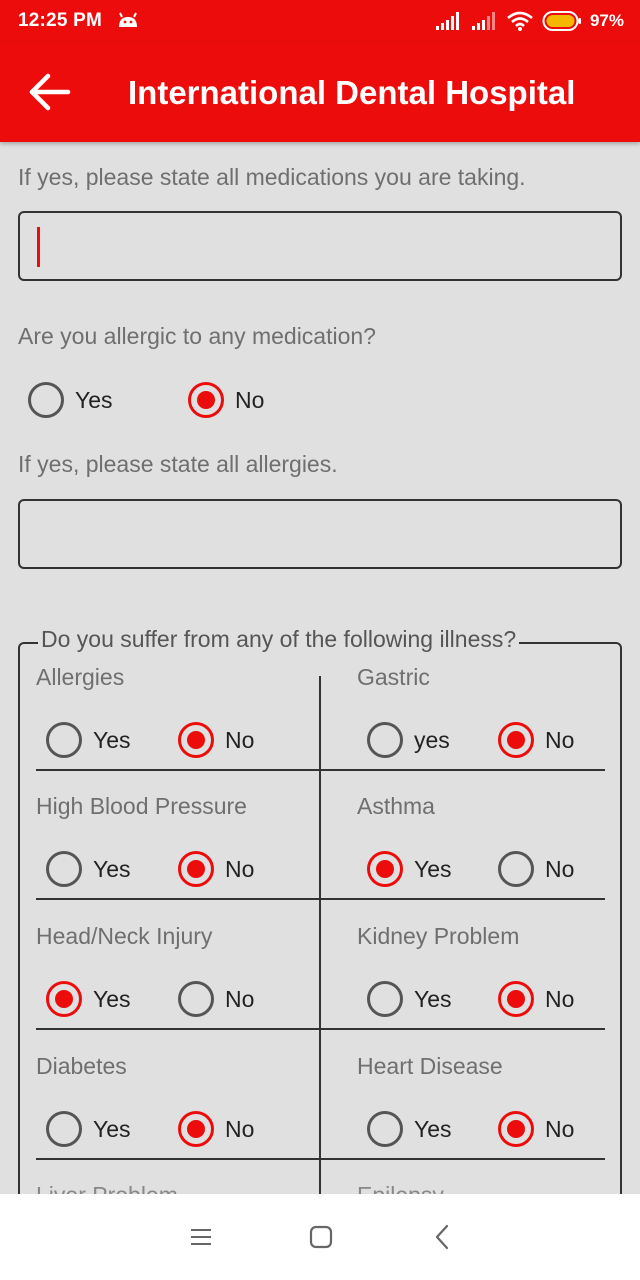  Describe the element at coordinates (320, 21) in the screenshot. I see `status-bar: 12:25 PM 97%` at that location.